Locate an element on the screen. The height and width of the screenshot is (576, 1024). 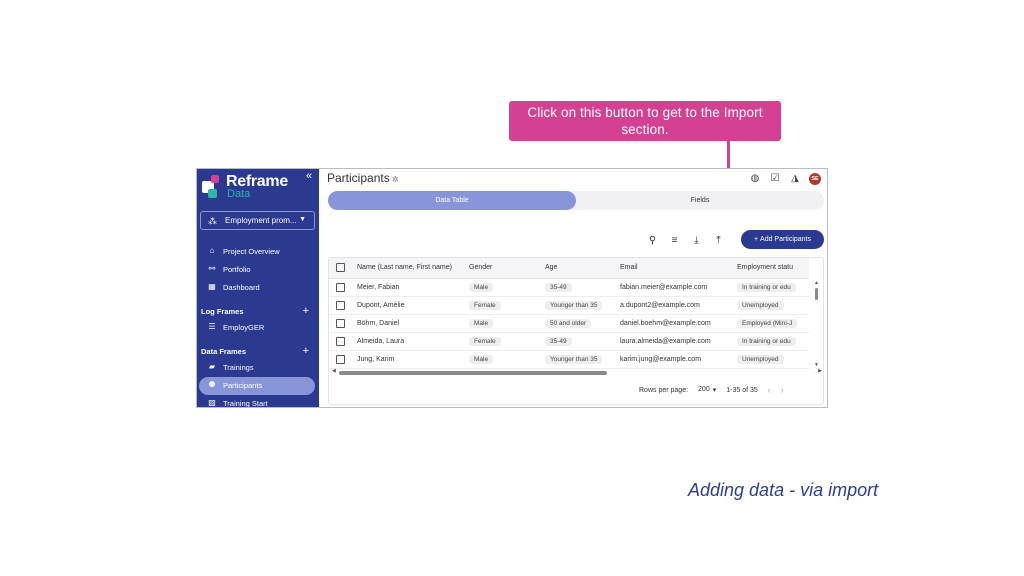
gender-chip: Female is located at coordinates (485, 305).